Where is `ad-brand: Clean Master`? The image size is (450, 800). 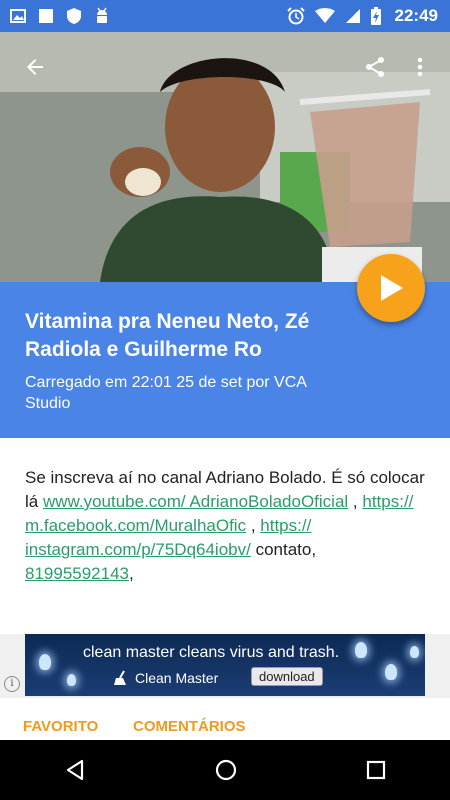 ad-brand: Clean Master is located at coordinates (165, 678).